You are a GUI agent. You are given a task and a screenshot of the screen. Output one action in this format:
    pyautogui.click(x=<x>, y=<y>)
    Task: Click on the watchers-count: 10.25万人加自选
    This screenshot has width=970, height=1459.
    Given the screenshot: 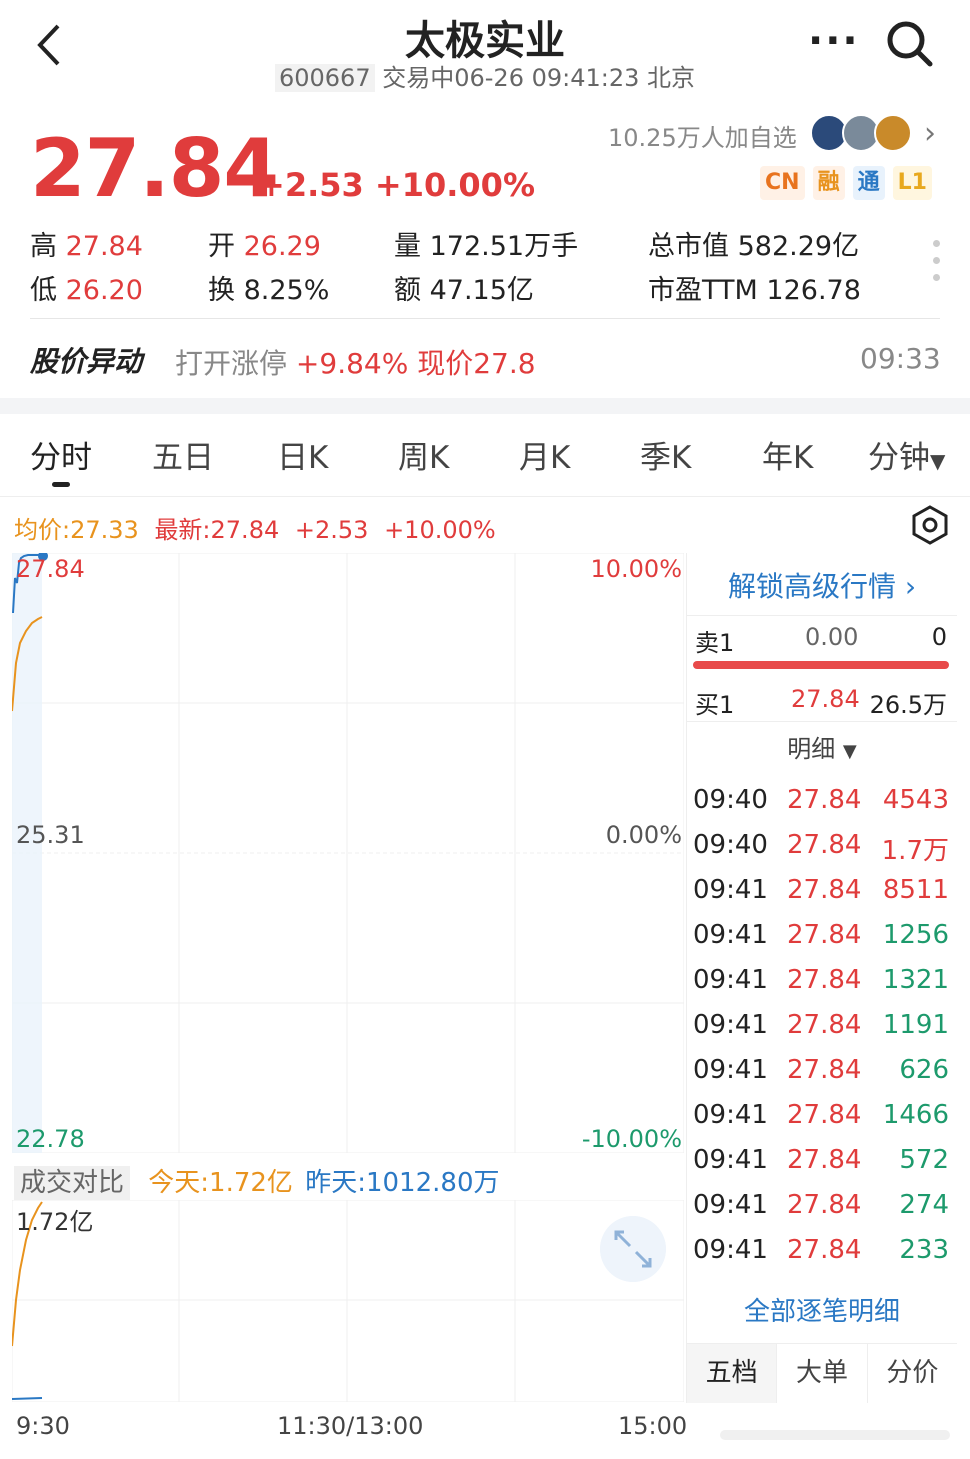 What is the action you would take?
    pyautogui.click(x=702, y=135)
    